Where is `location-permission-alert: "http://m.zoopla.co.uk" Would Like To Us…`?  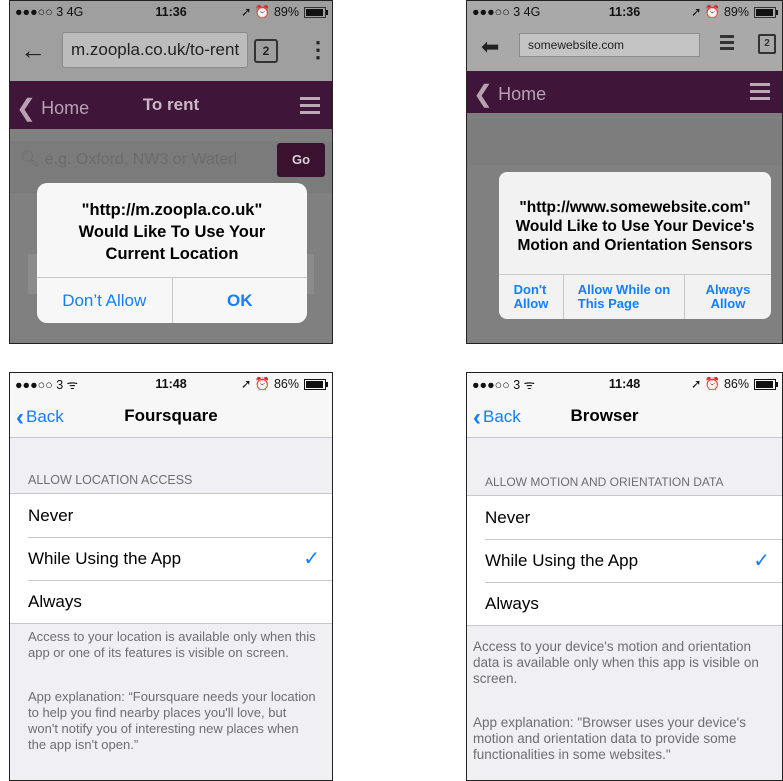
location-permission-alert: "http://m.zoopla.co.uk" Would Like To Us… is located at coordinates (172, 253).